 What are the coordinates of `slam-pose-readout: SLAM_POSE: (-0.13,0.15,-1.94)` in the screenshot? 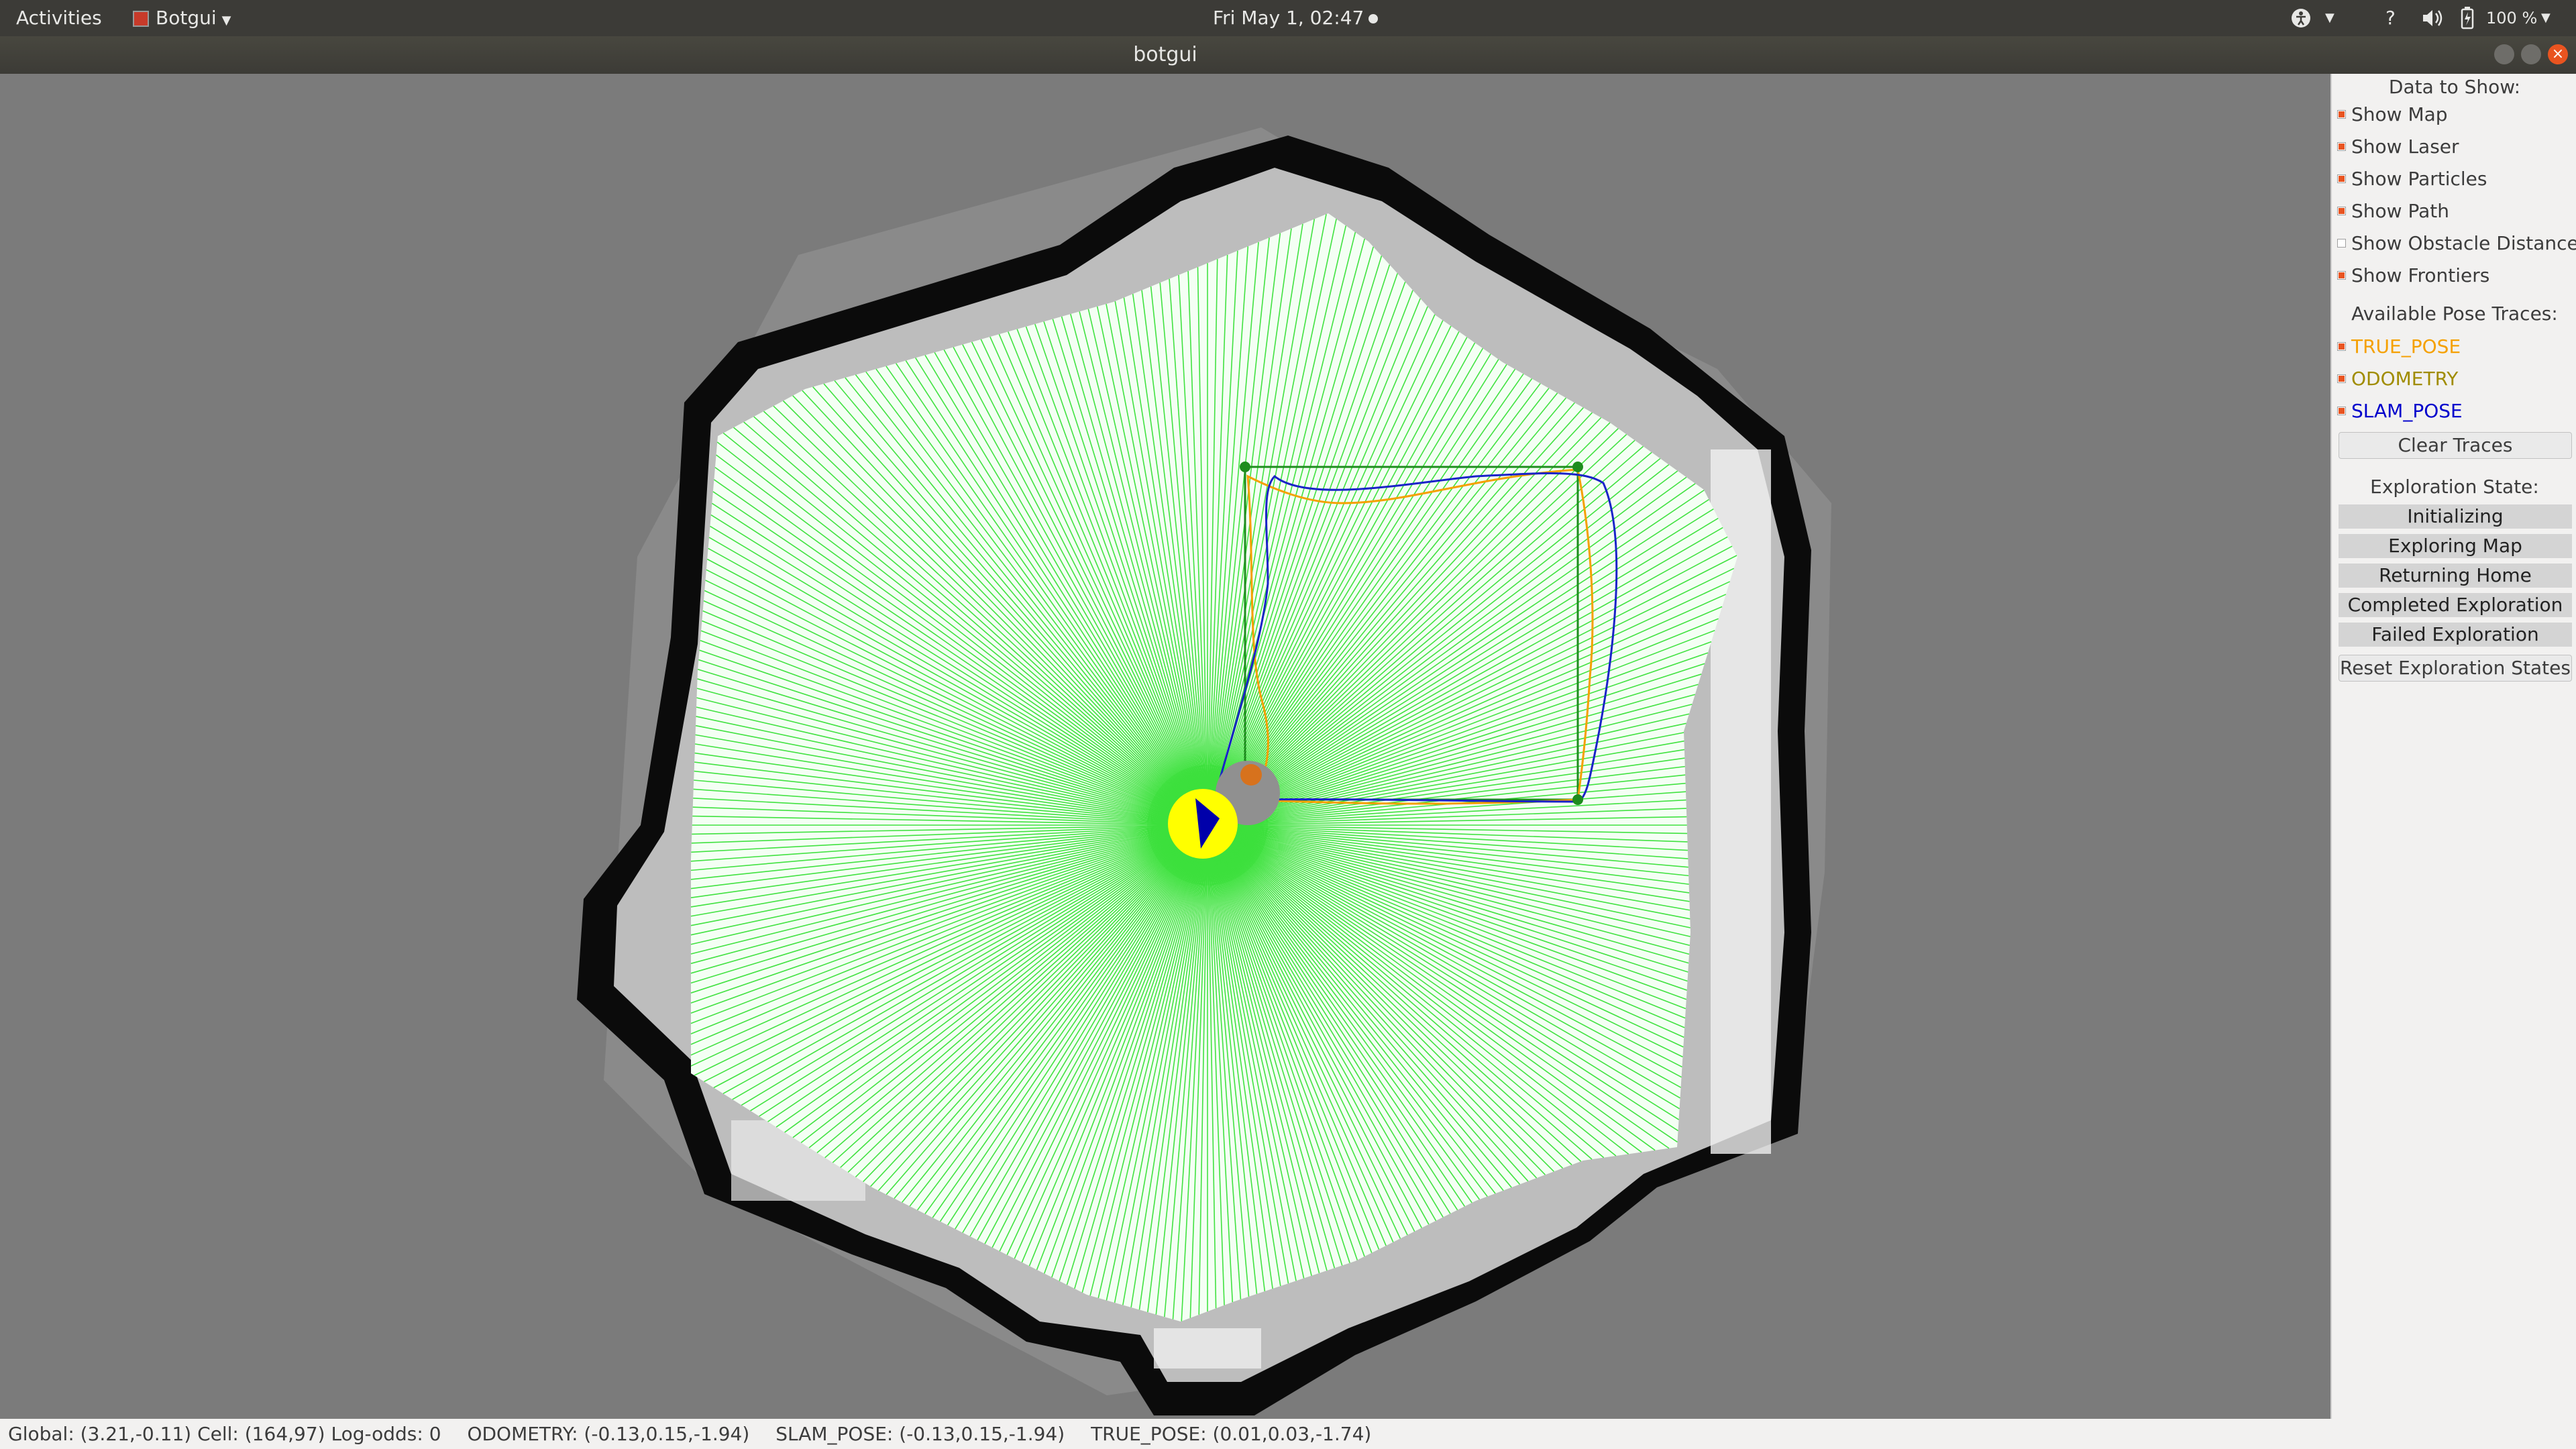 It's located at (920, 1434).